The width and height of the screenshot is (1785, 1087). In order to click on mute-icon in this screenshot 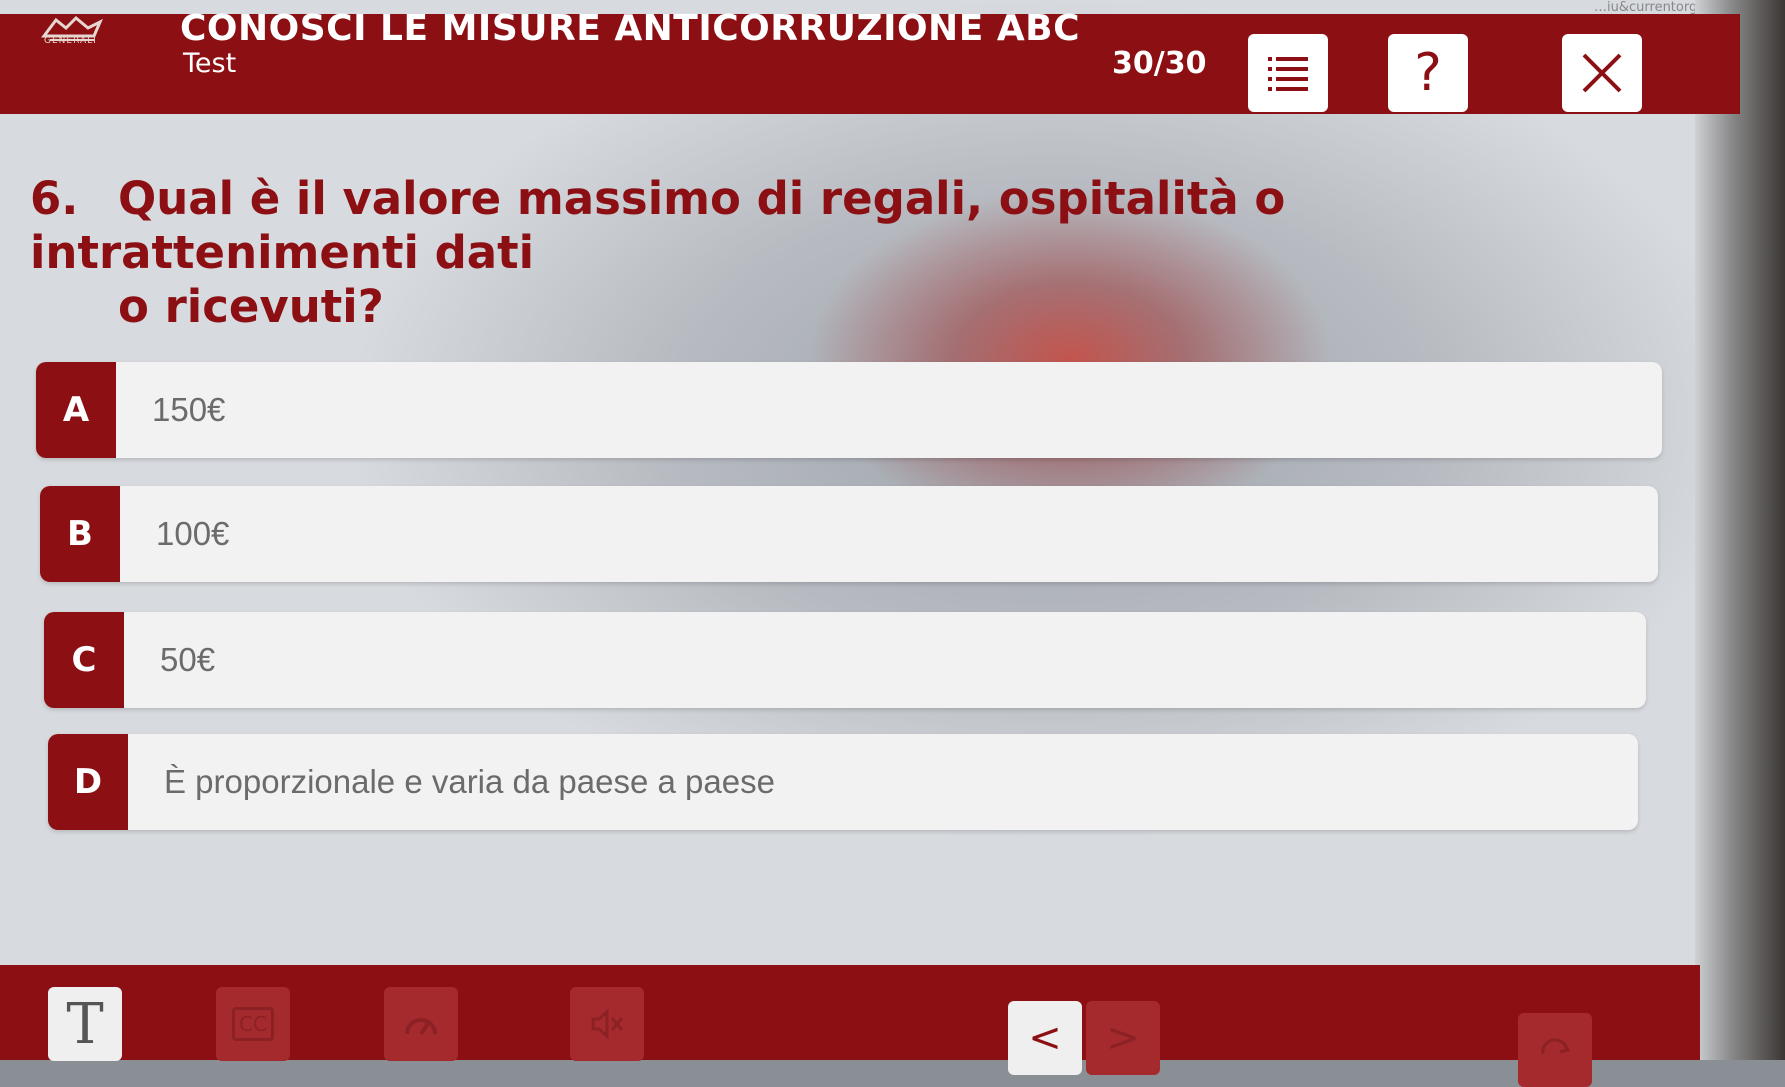, I will do `click(607, 1024)`.